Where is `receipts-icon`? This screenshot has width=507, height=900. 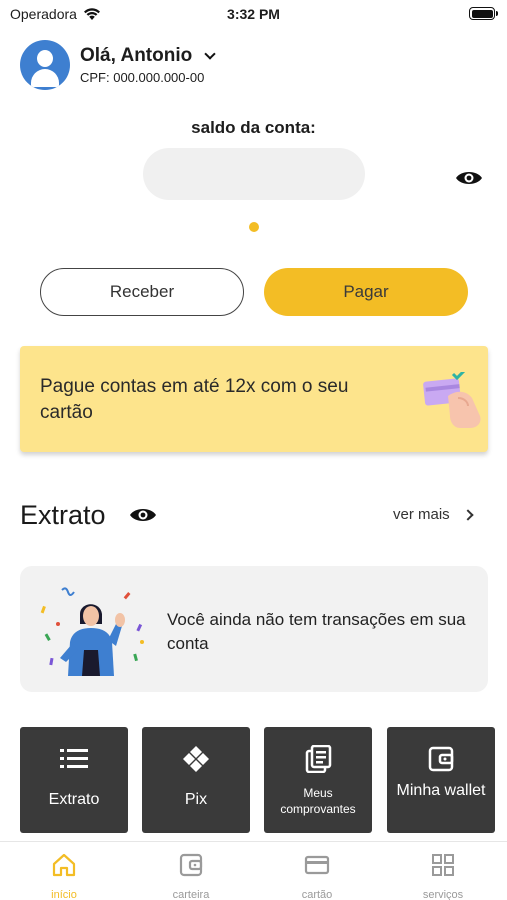
receipts-icon is located at coordinates (318, 759).